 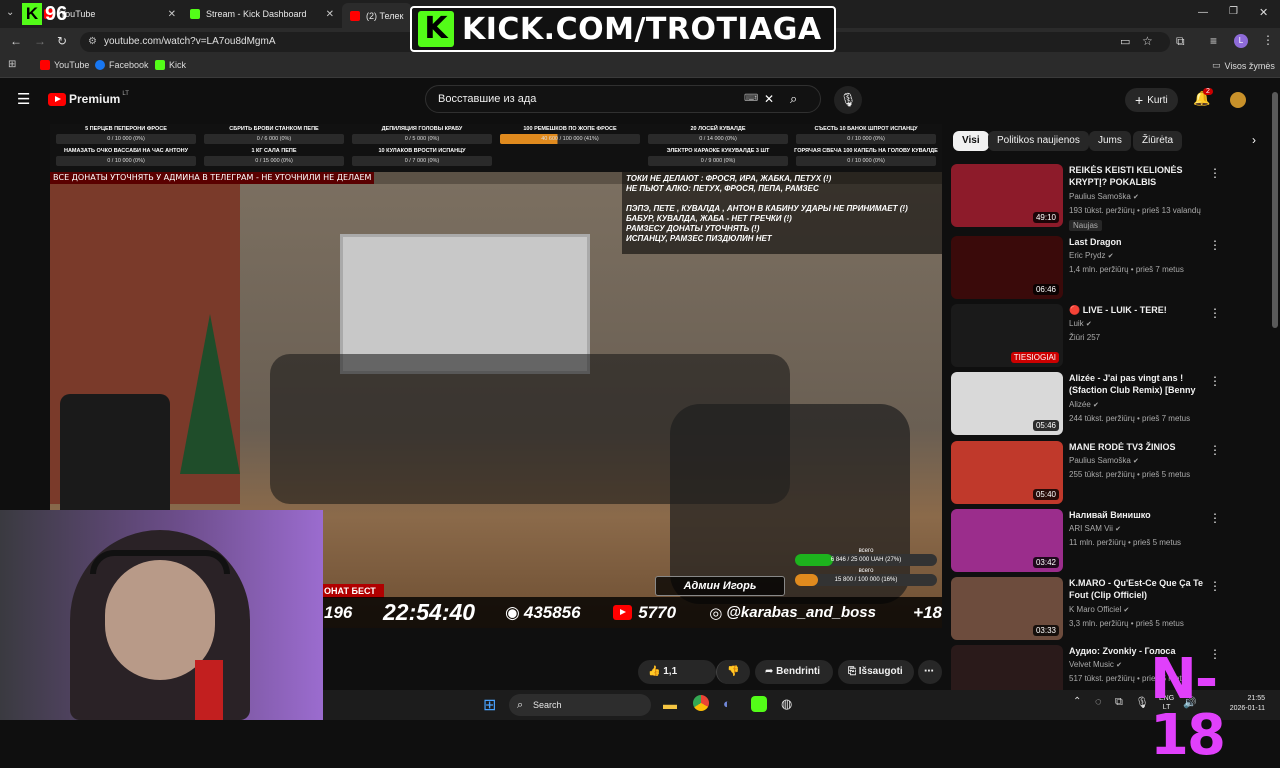 I want to click on video-channel: ARI SAM Vii ✔, so click(x=1095, y=528).